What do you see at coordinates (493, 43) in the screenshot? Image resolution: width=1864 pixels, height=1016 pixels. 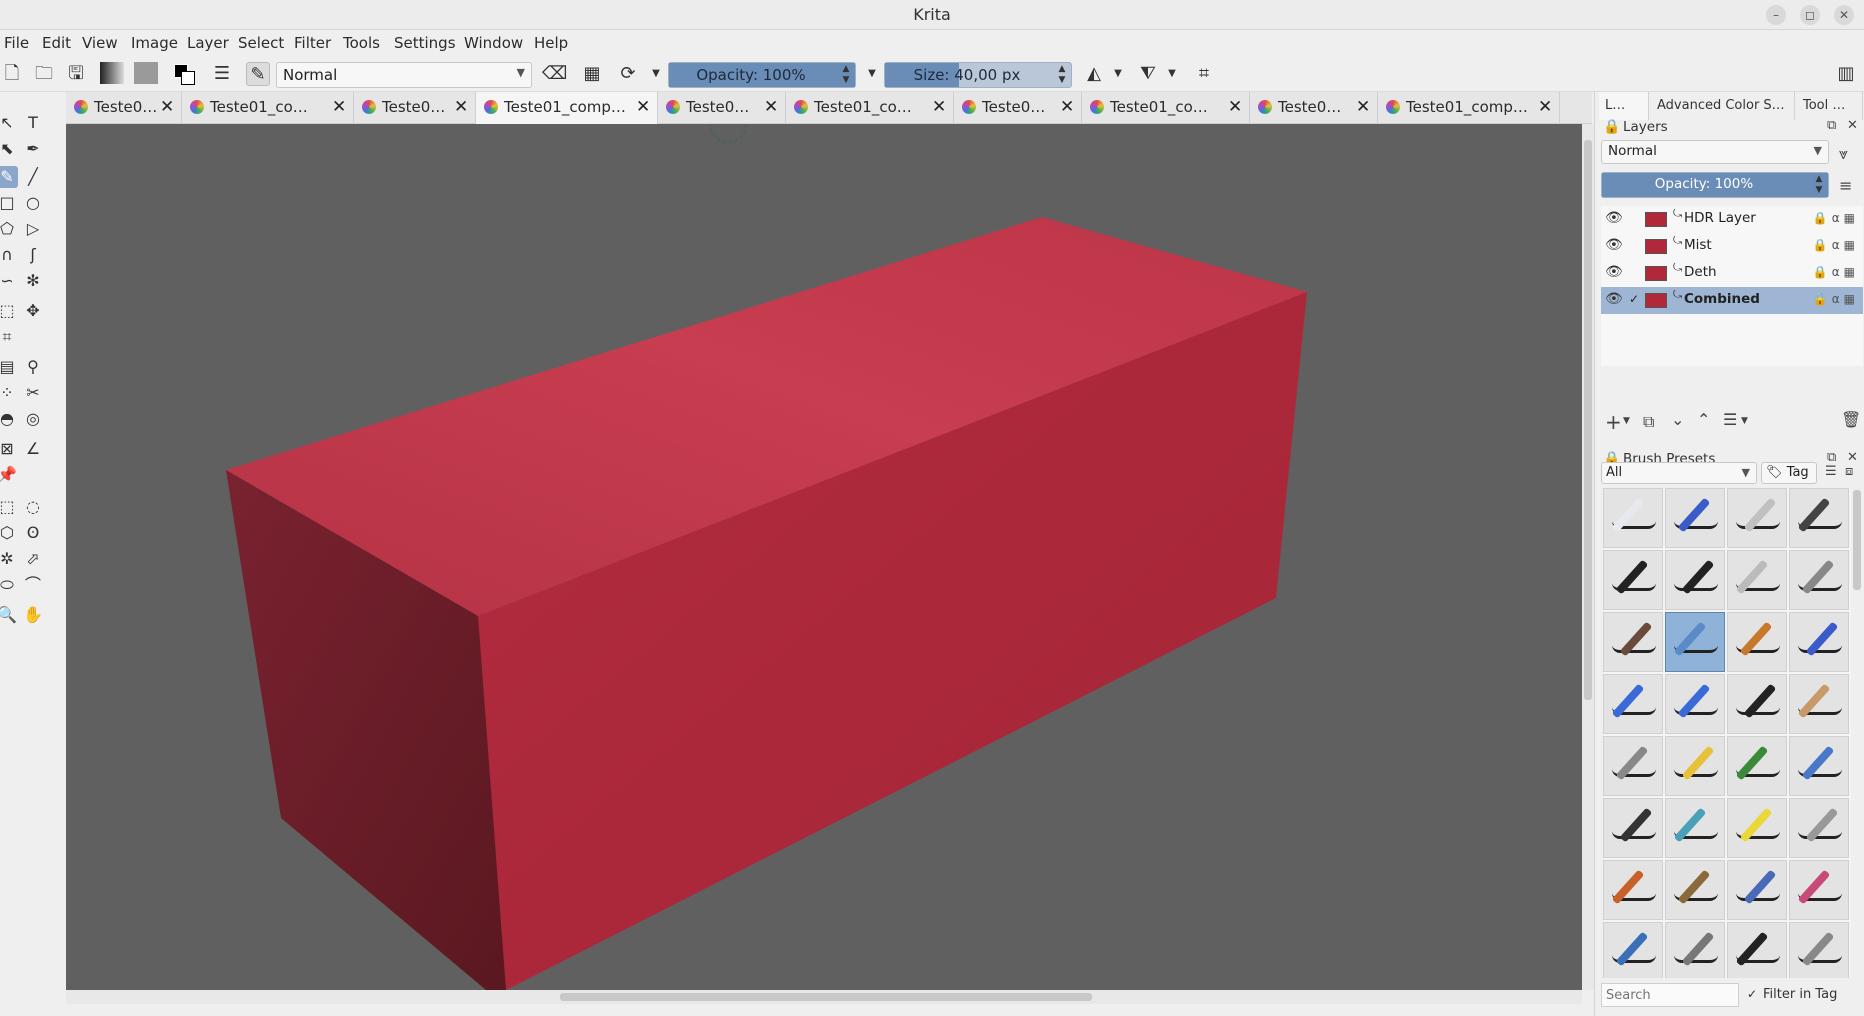 I see `menu-window: Window` at bounding box center [493, 43].